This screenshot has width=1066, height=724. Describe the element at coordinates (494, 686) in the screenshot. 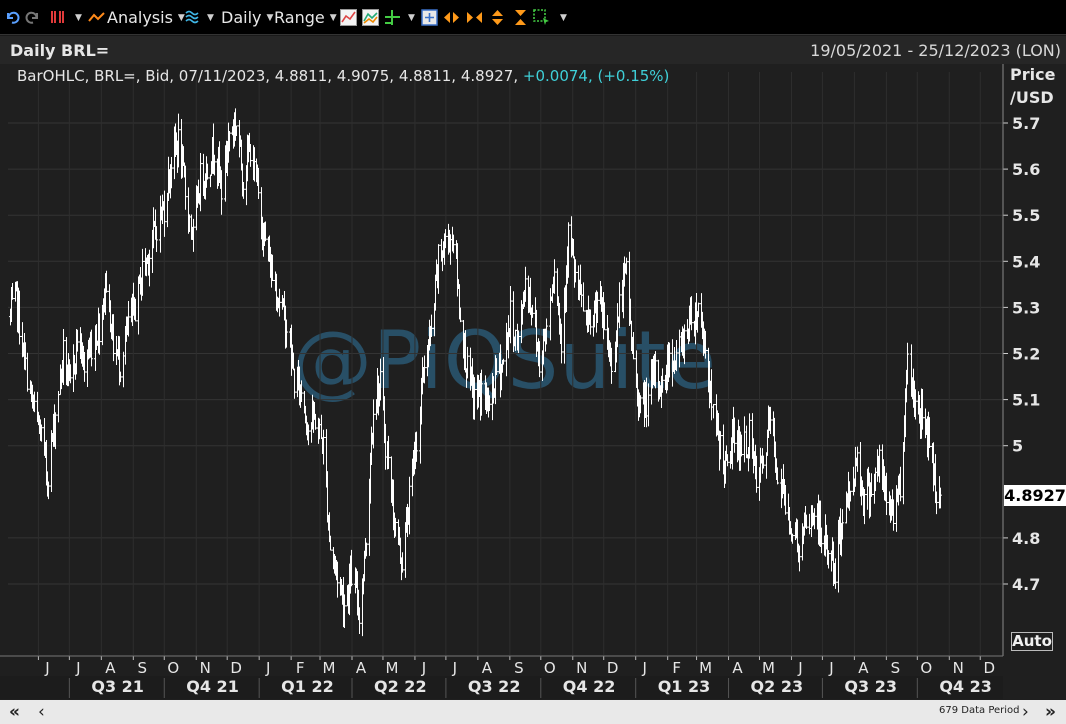

I see `quarter-label: Q3 22` at that location.